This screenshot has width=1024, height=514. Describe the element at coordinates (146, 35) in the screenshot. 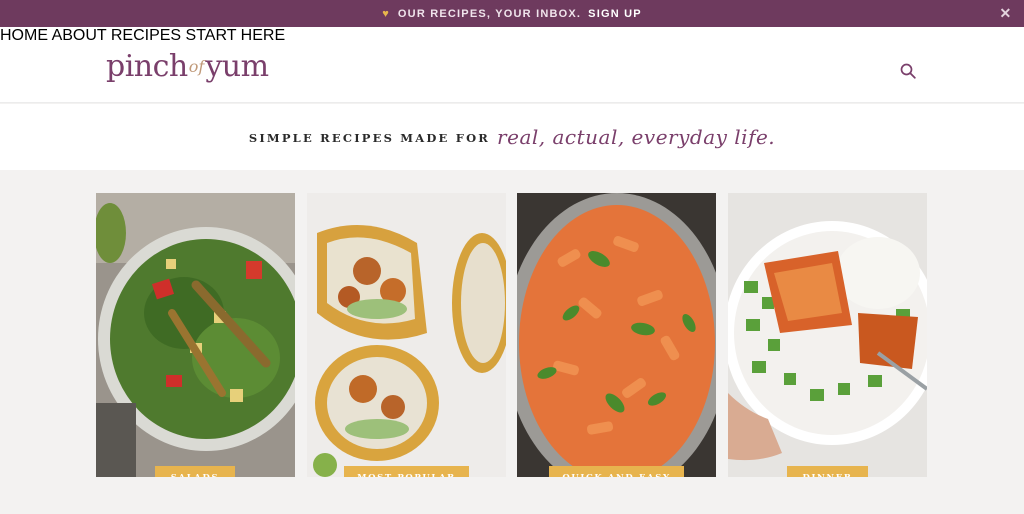

I see `nav-recipes: RECIPES` at that location.